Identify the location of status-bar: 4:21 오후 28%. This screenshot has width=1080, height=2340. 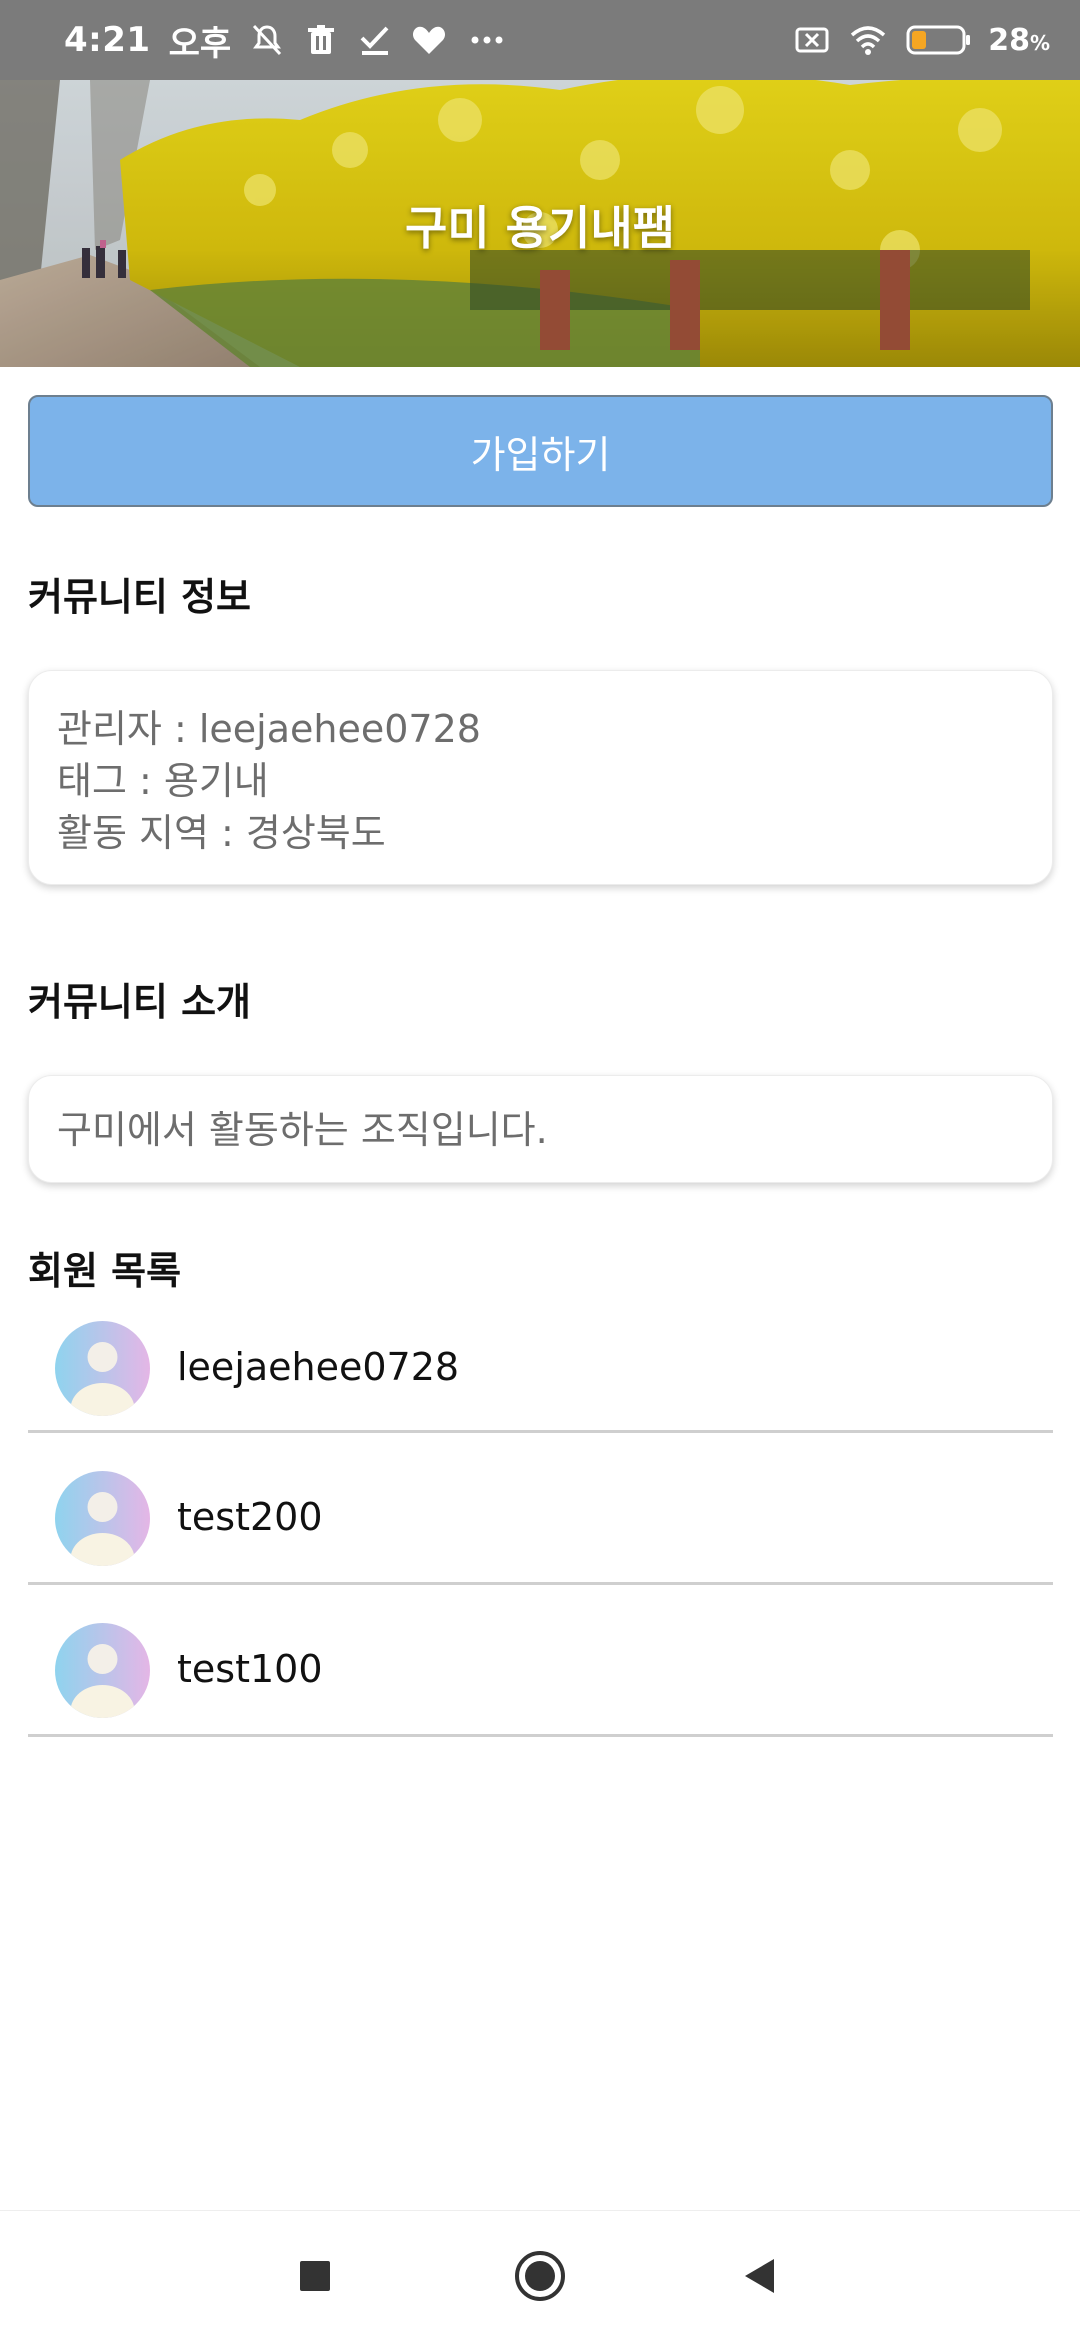
(540, 40).